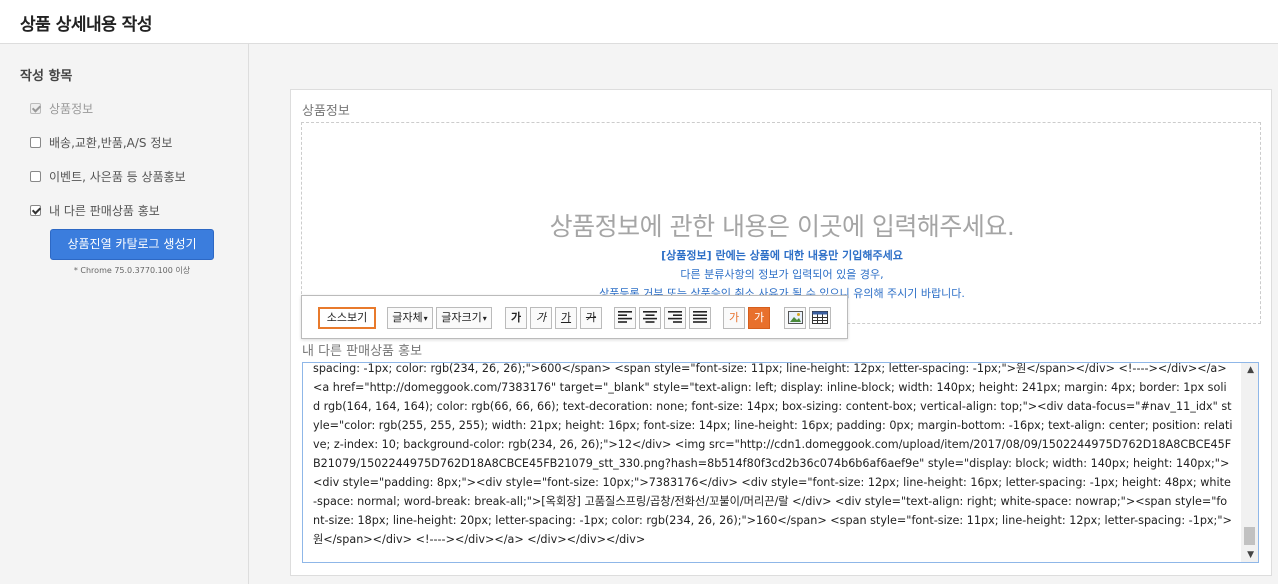 This screenshot has width=1278, height=584. I want to click on font-family-label: 글자체, so click(407, 317).